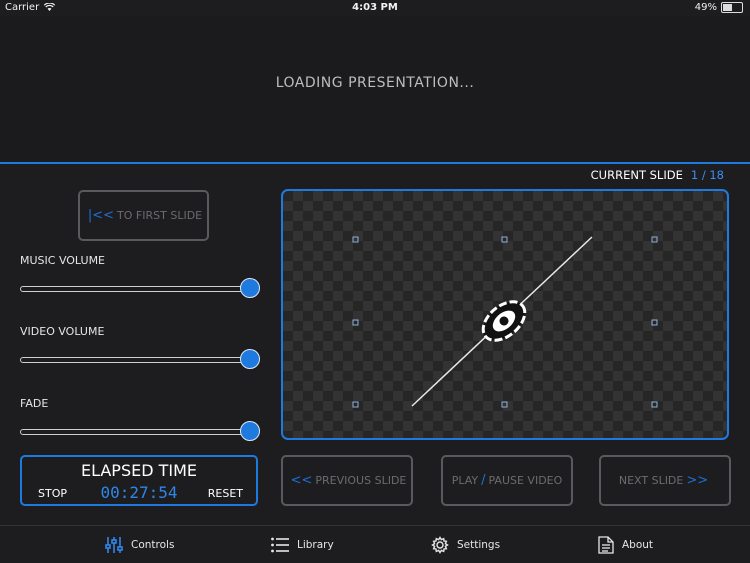  Describe the element at coordinates (638, 544) in the screenshot. I see `tab-about-label: About` at that location.